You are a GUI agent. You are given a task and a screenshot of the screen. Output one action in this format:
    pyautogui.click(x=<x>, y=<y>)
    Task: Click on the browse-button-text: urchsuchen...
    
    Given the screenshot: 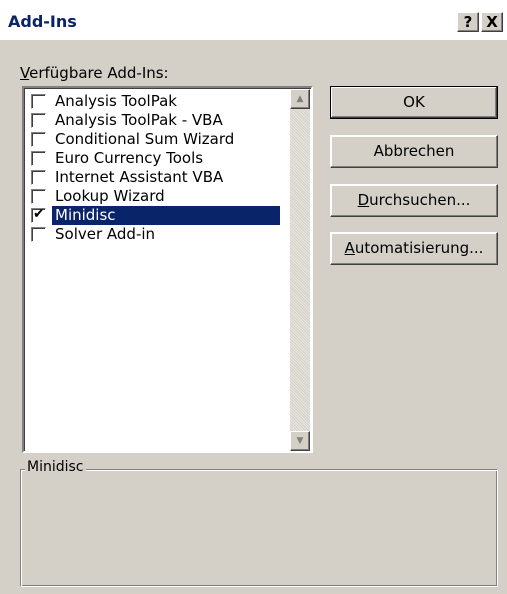 What is the action you would take?
    pyautogui.click(x=420, y=200)
    